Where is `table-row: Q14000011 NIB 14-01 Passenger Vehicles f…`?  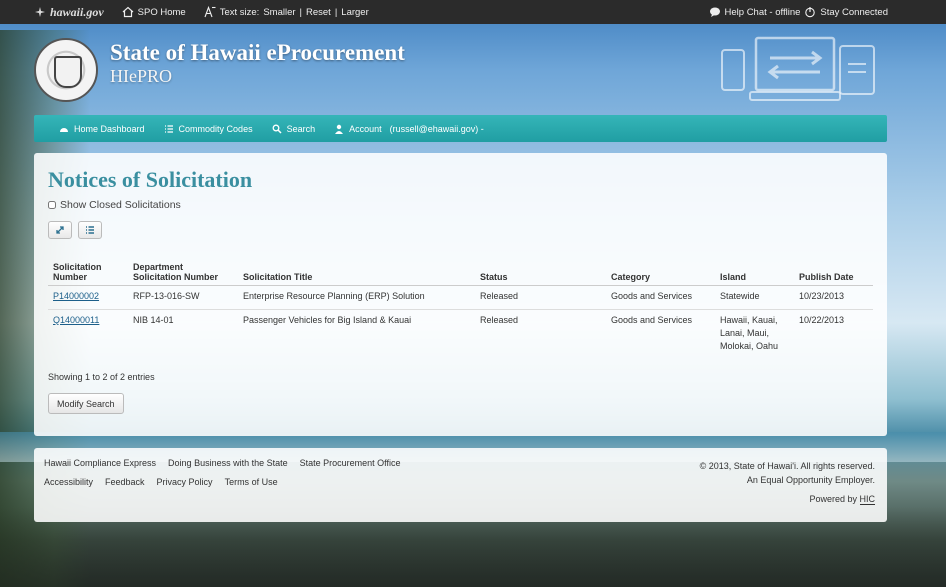
table-row: Q14000011 NIB 14-01 Passenger Vehicles f… is located at coordinates (460, 333).